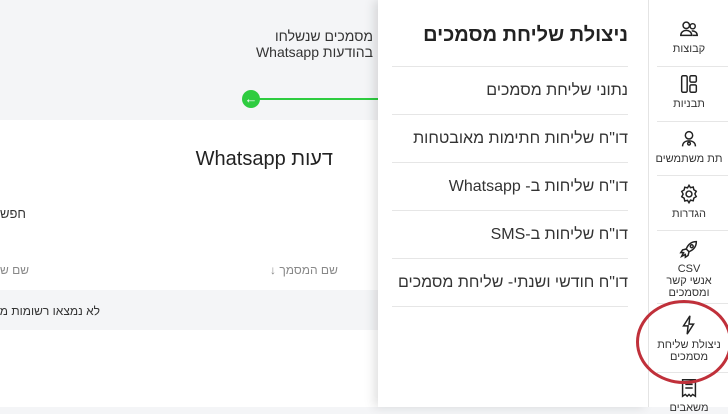  I want to click on label-line: ומסמכים, so click(689, 293).